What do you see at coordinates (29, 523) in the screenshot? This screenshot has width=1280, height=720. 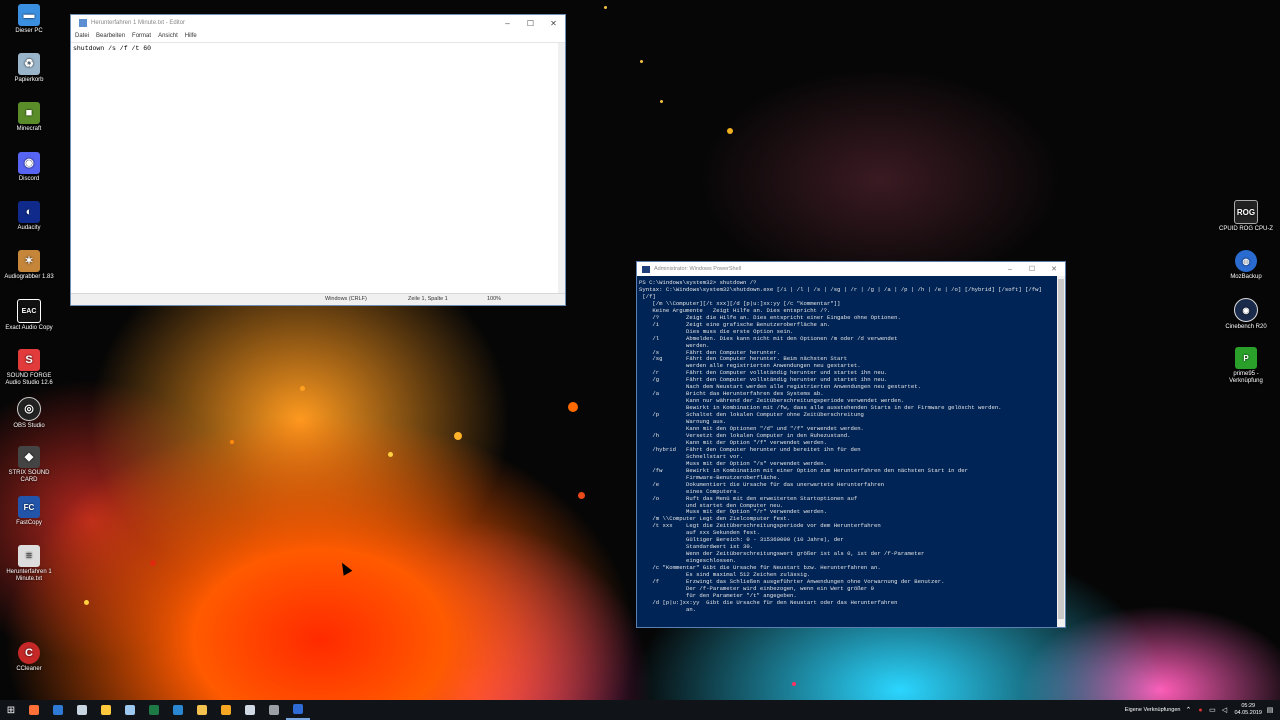 I see `desktop-icon-label: FastCopy` at bounding box center [29, 523].